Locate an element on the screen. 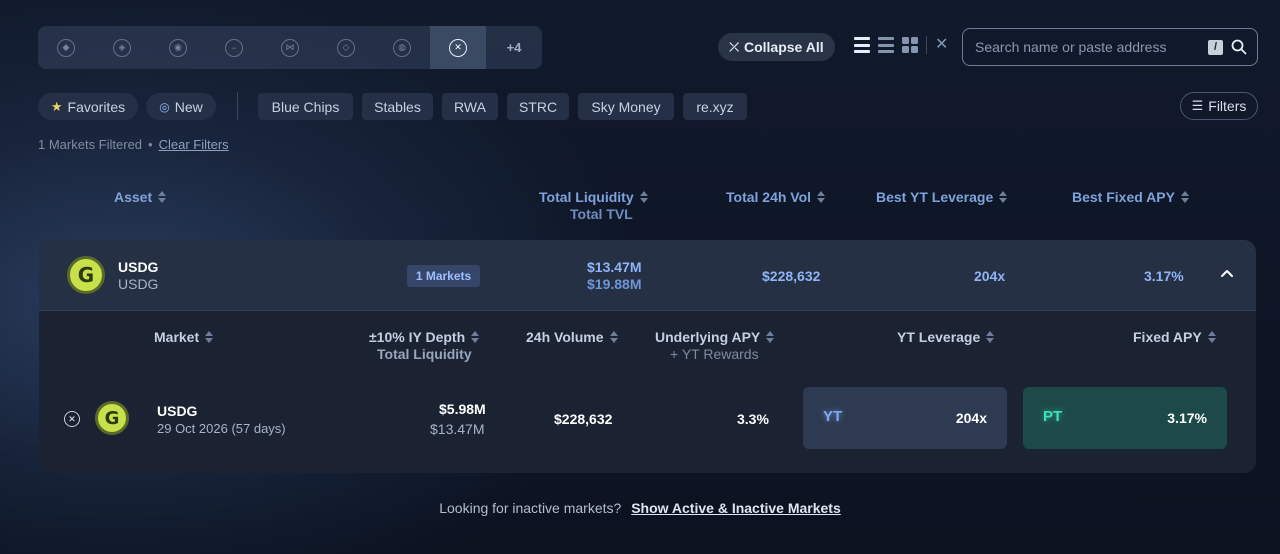  header-asset-label: Asset is located at coordinates (133, 197).